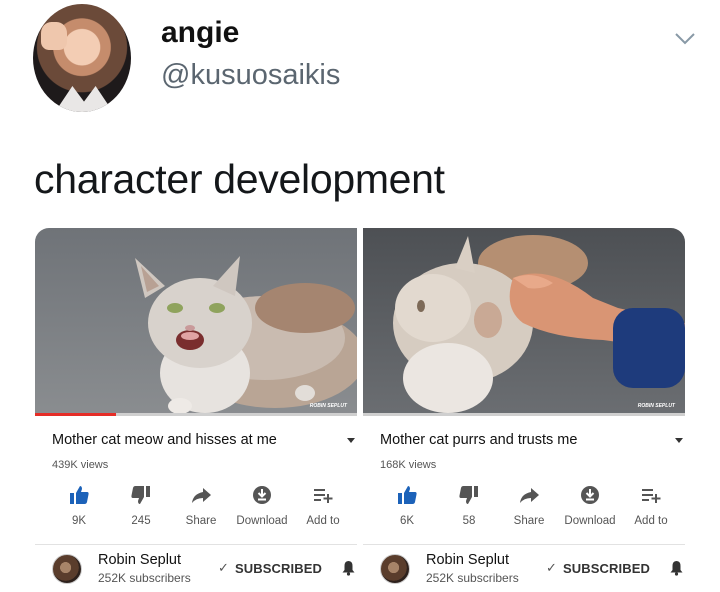  I want to click on dislike-button: 245, so click(141, 509).